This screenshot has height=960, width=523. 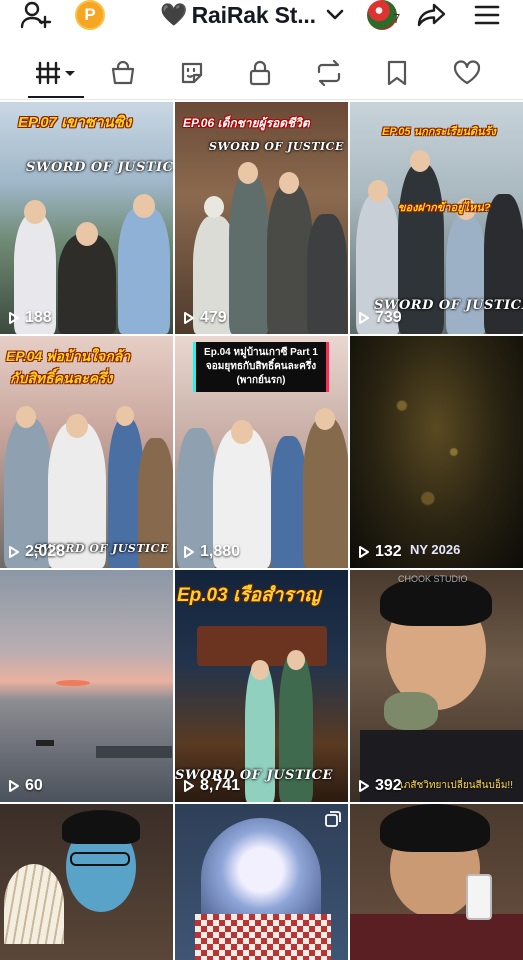 I want to click on watermark-text: CHOOK STUDIO, so click(x=433, y=579).